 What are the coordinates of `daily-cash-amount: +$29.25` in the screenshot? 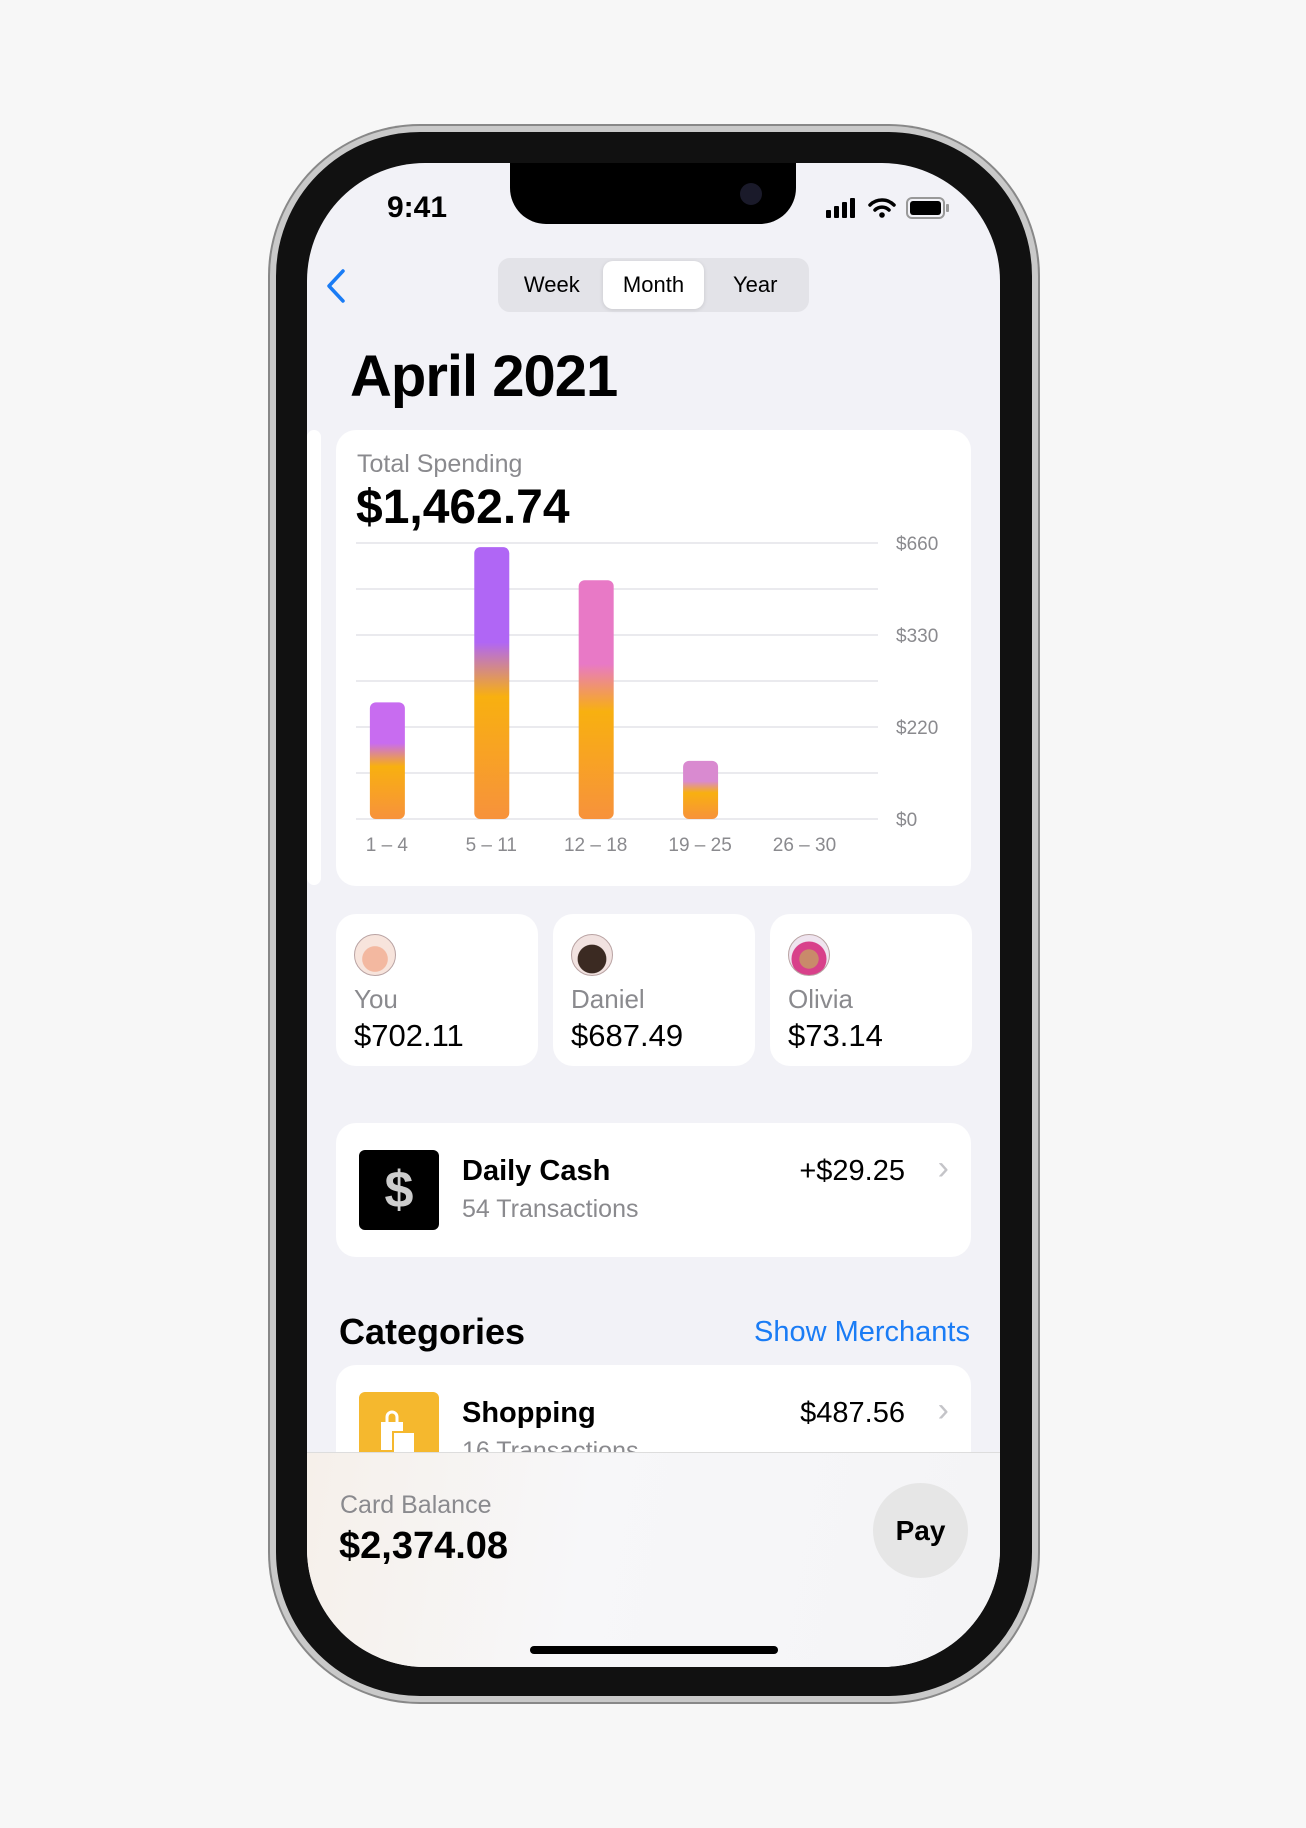 It's located at (852, 1171).